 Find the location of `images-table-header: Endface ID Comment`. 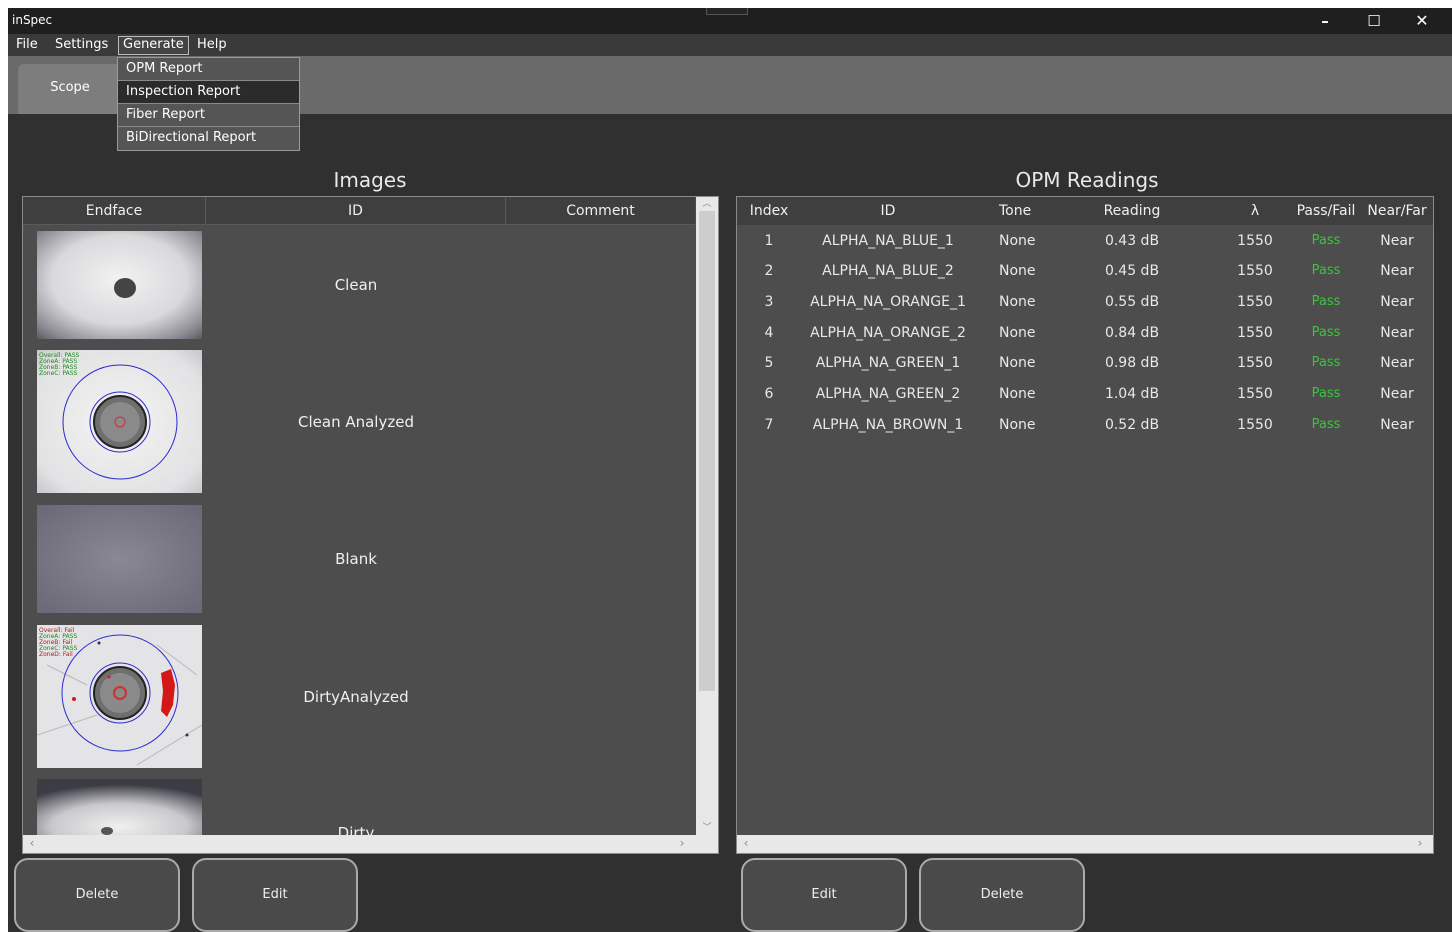

images-table-header: Endface ID Comment is located at coordinates (359, 211).